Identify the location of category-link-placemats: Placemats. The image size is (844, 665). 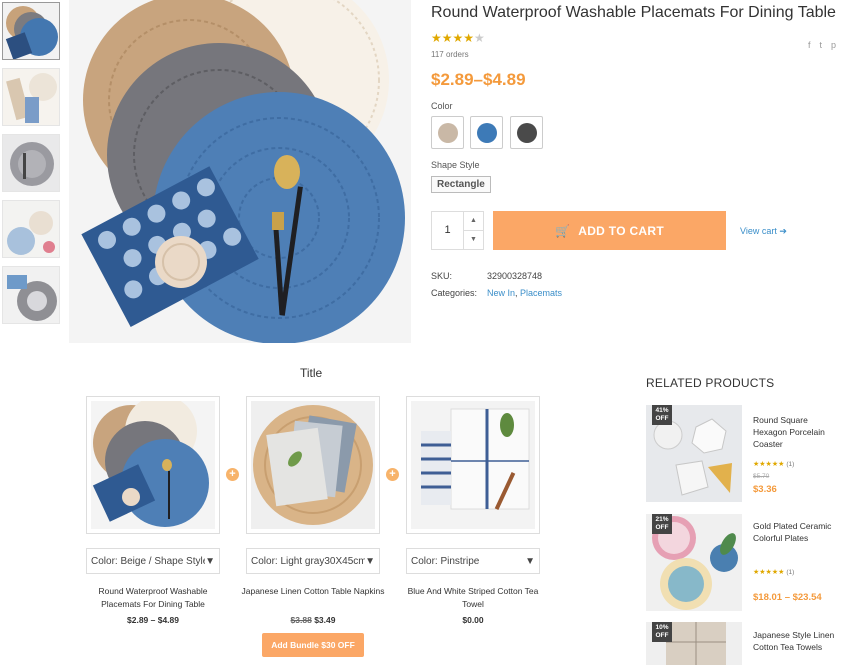
(541, 293).